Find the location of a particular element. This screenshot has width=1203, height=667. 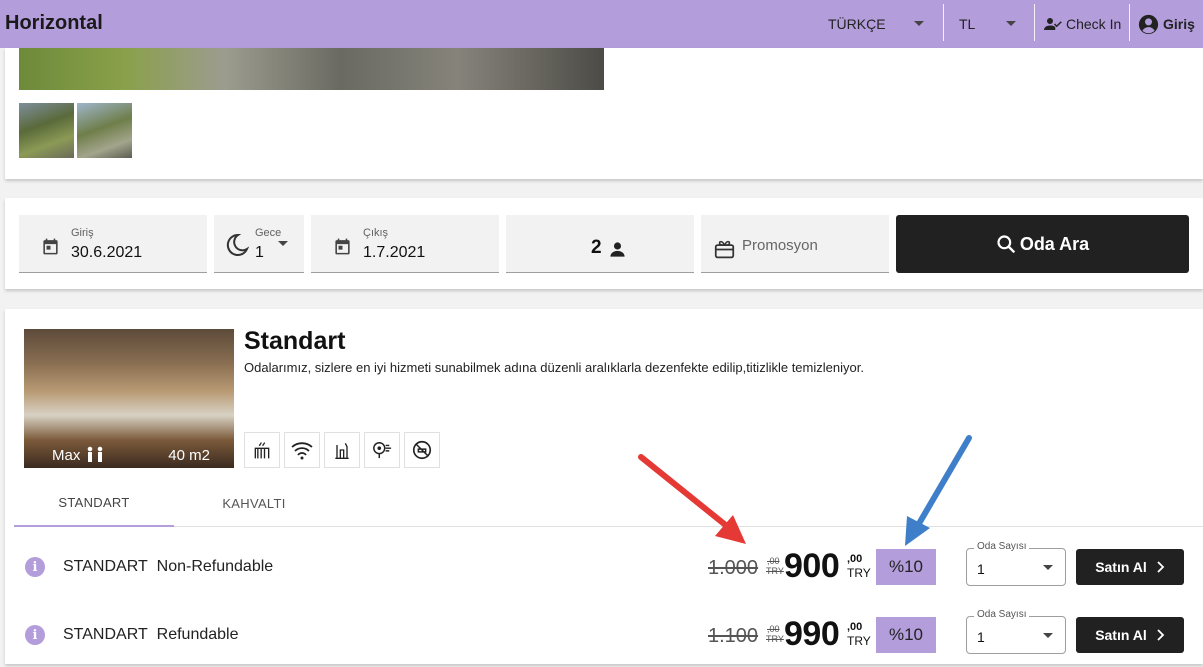

checkout-value: 1.7.2021 is located at coordinates (394, 252).